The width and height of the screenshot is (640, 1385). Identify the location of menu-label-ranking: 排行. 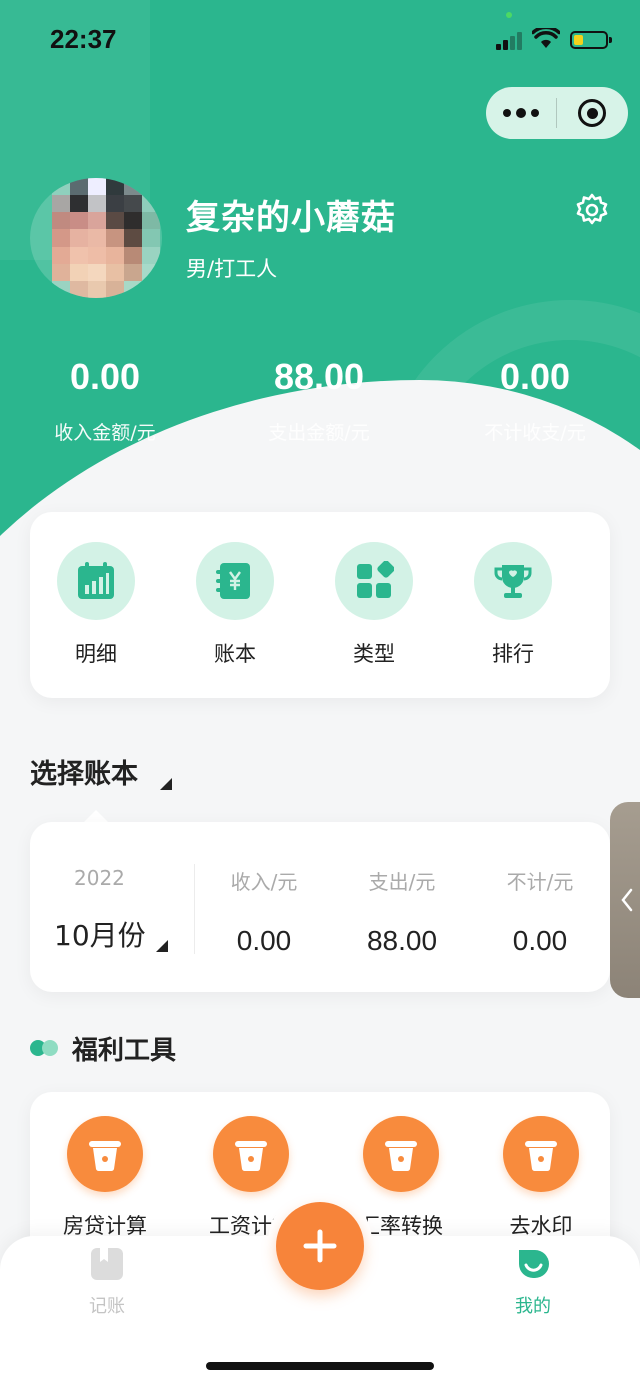
(513, 654).